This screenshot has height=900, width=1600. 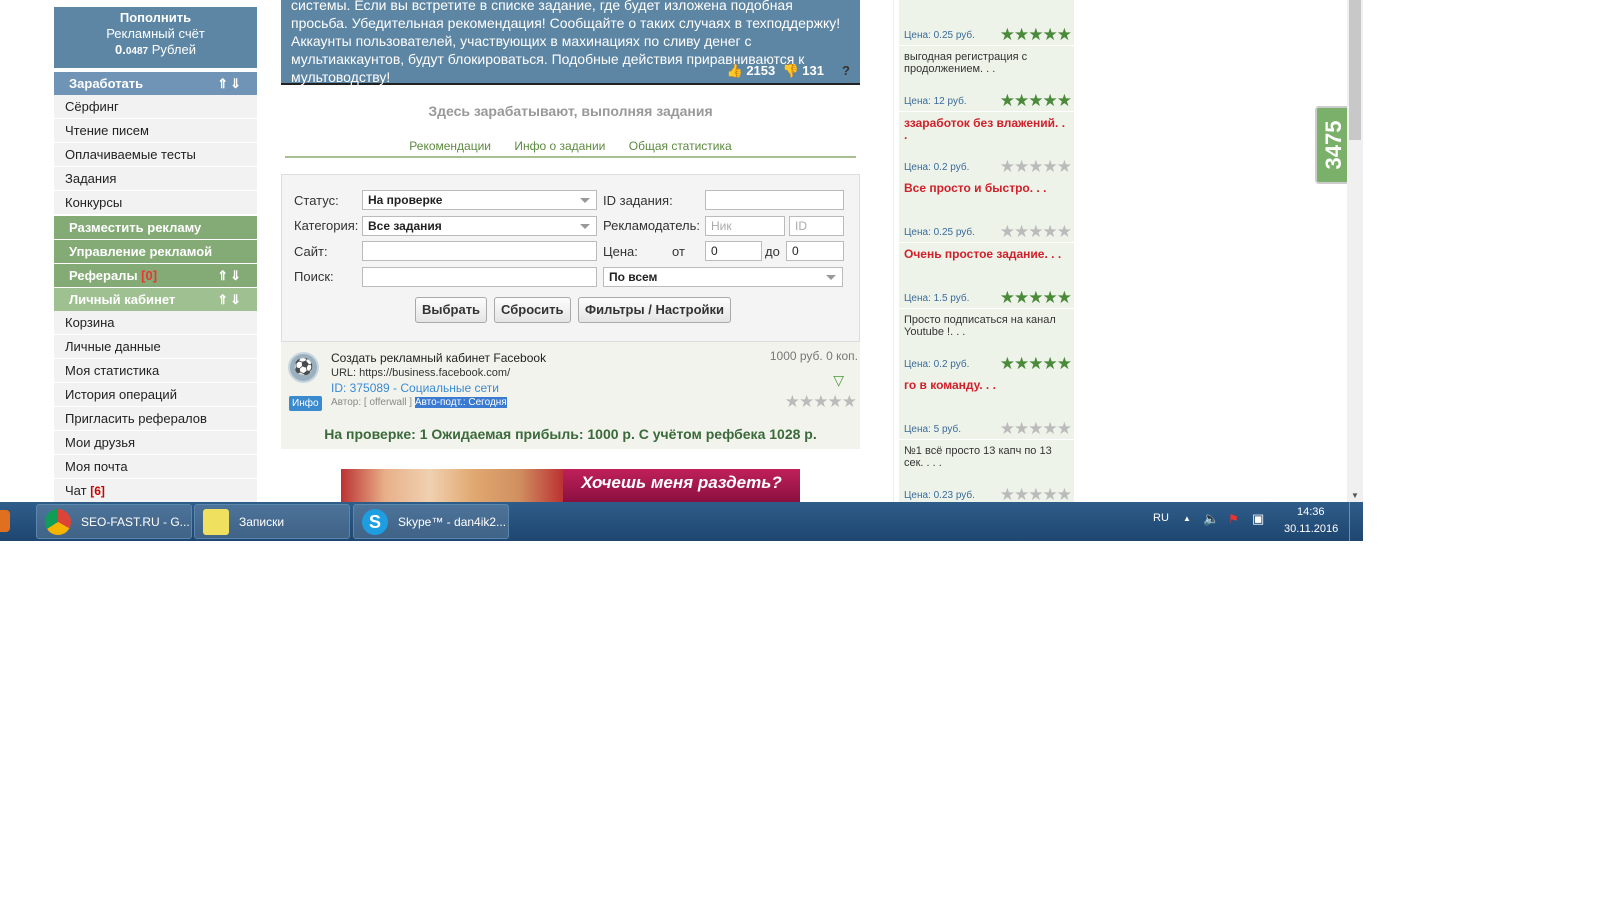 What do you see at coordinates (1187, 518) in the screenshot?
I see `show-hidden-icons-icon: ▲` at bounding box center [1187, 518].